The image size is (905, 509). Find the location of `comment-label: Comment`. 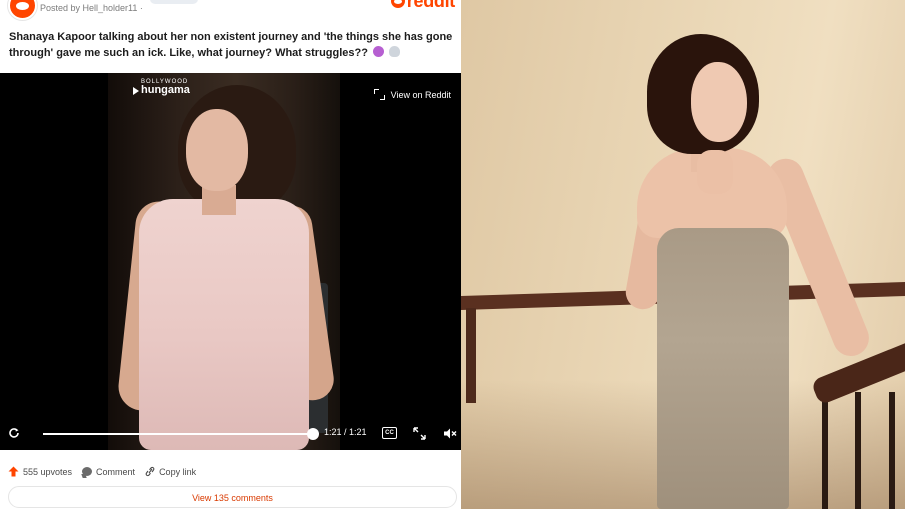

comment-label: Comment is located at coordinates (116, 471).